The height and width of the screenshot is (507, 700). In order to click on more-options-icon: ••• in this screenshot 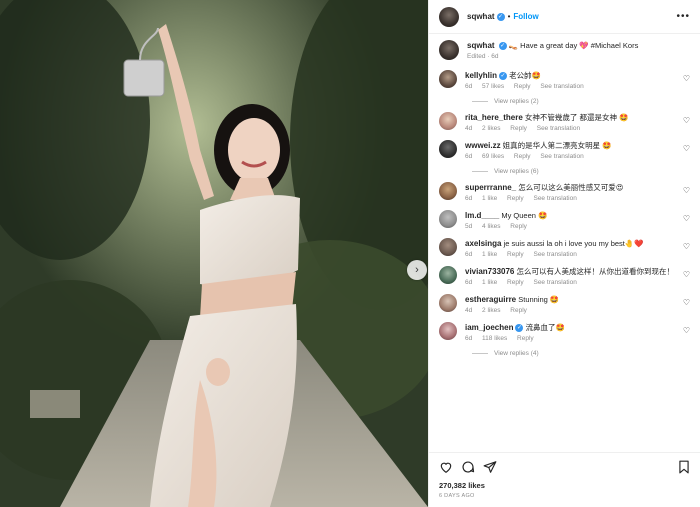, I will do `click(683, 16)`.